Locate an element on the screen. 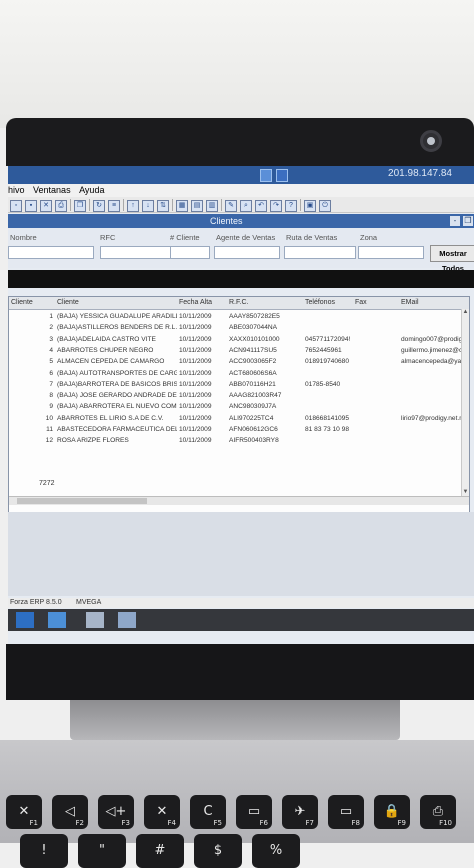  report-icon: ▤ is located at coordinates (197, 206).